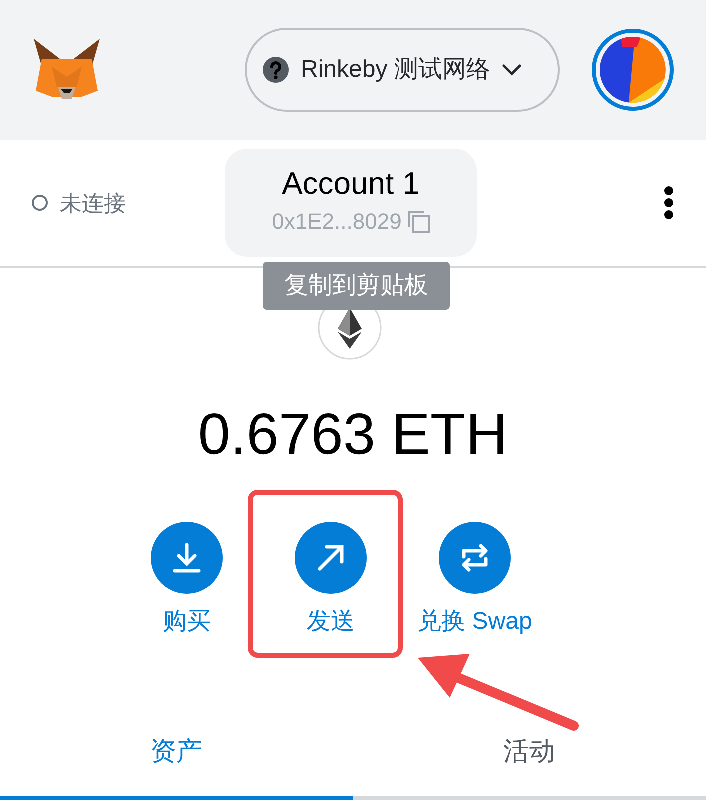  I want to click on menu-icon, so click(669, 203).